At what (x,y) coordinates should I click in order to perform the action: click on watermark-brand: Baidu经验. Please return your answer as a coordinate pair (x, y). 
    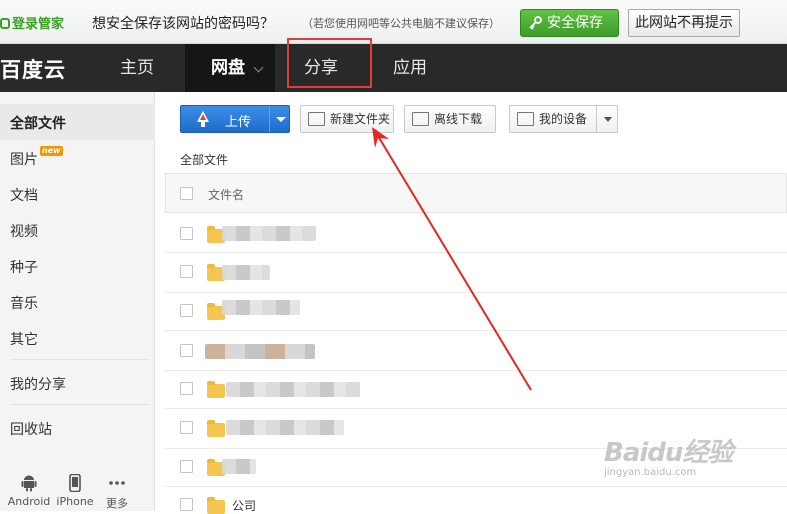
    Looking at the image, I should click on (668, 453).